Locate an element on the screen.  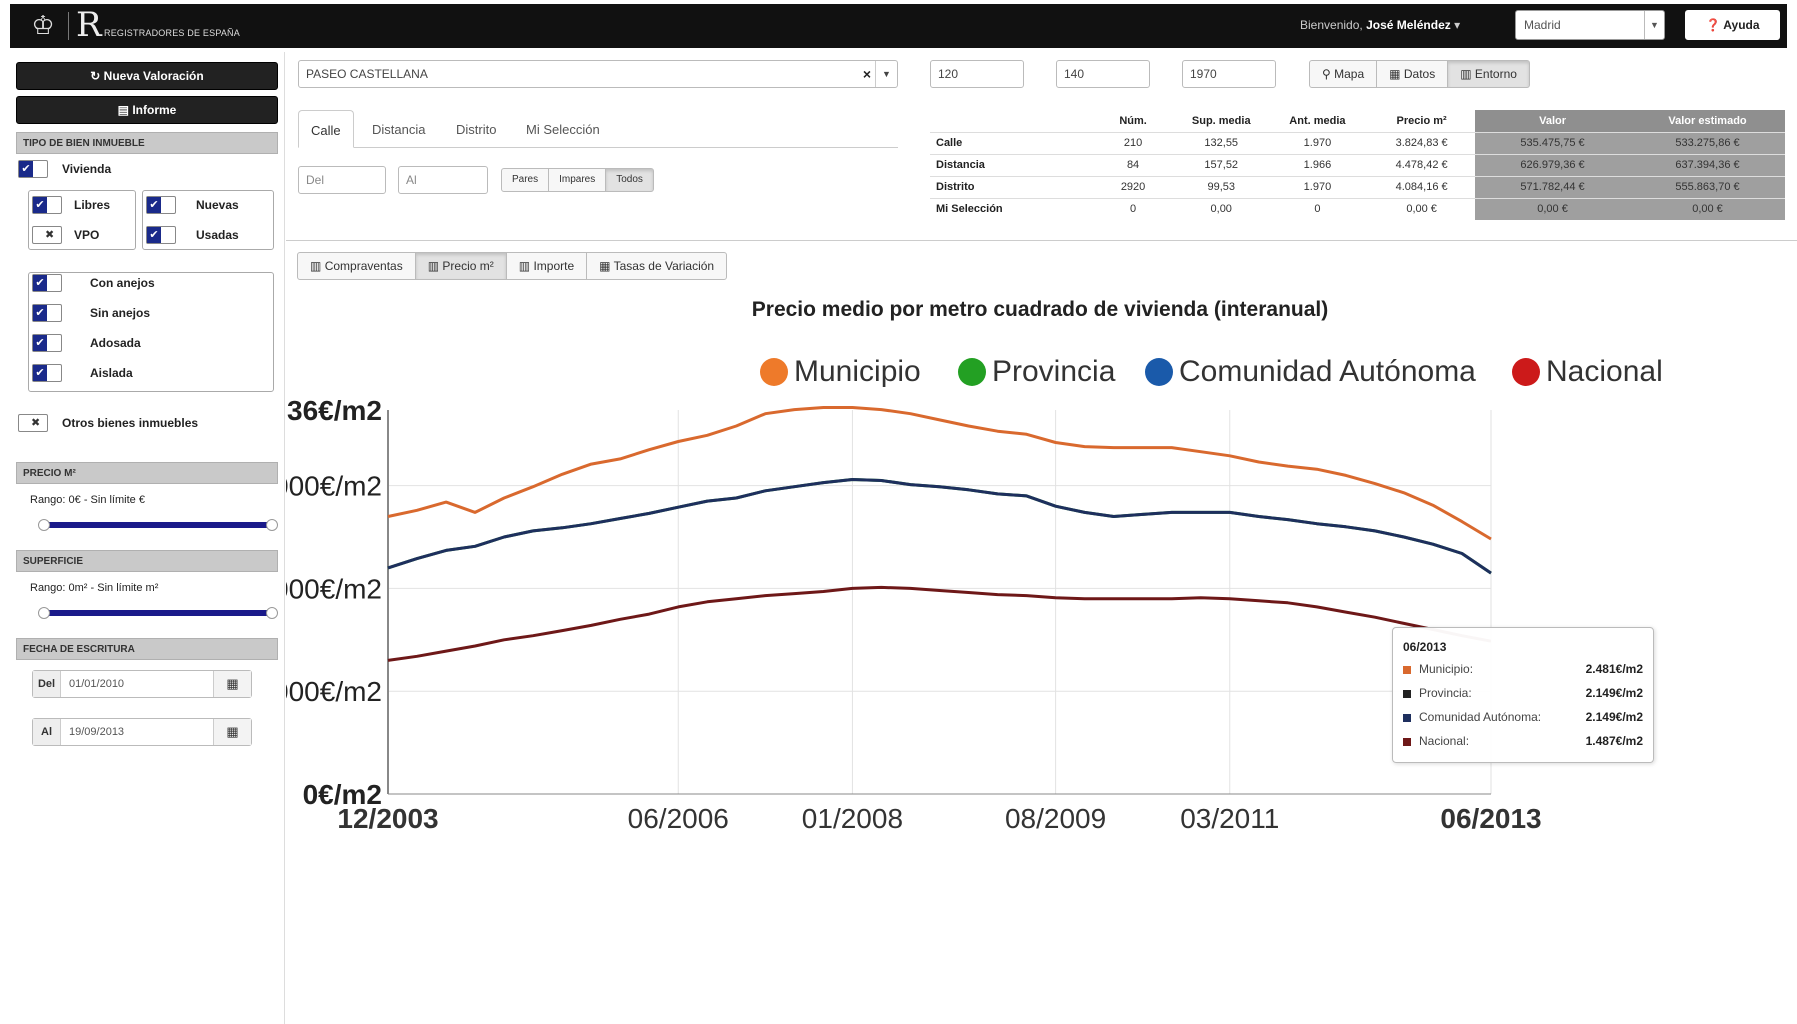
date-to-value: 19/09/2013 is located at coordinates (96, 732).